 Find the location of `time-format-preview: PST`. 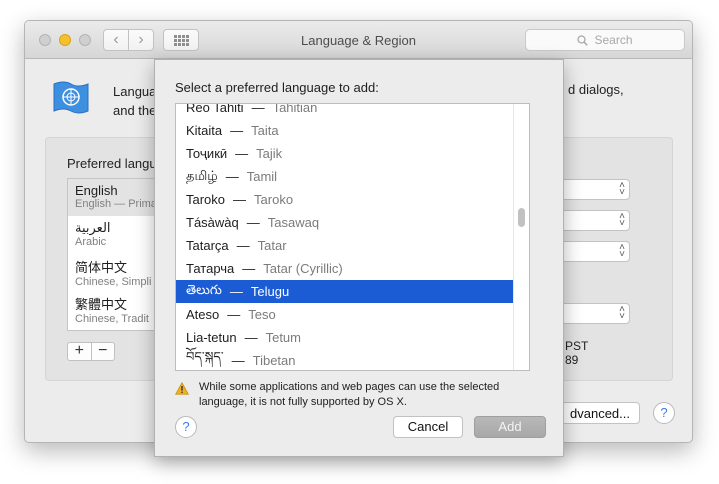

time-format-preview: PST is located at coordinates (577, 346).